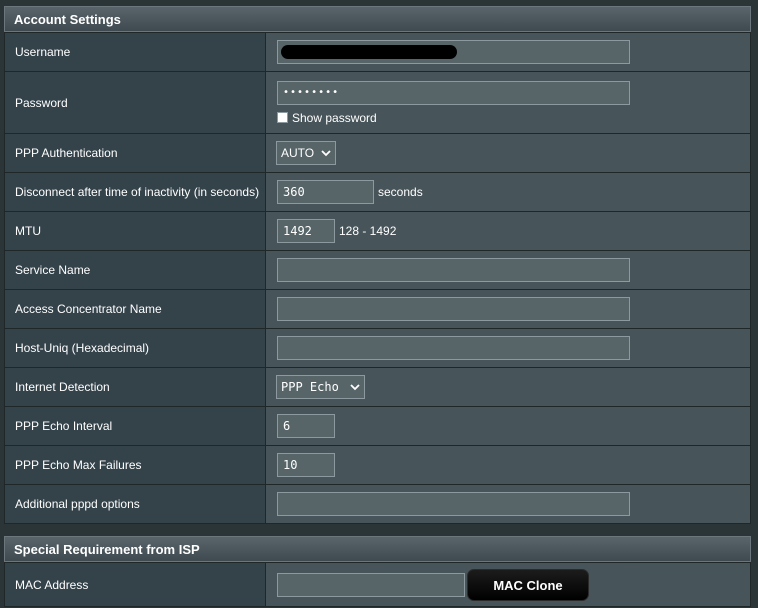 This screenshot has height=608, width=758. I want to click on access-concentrator-input, so click(453, 309).